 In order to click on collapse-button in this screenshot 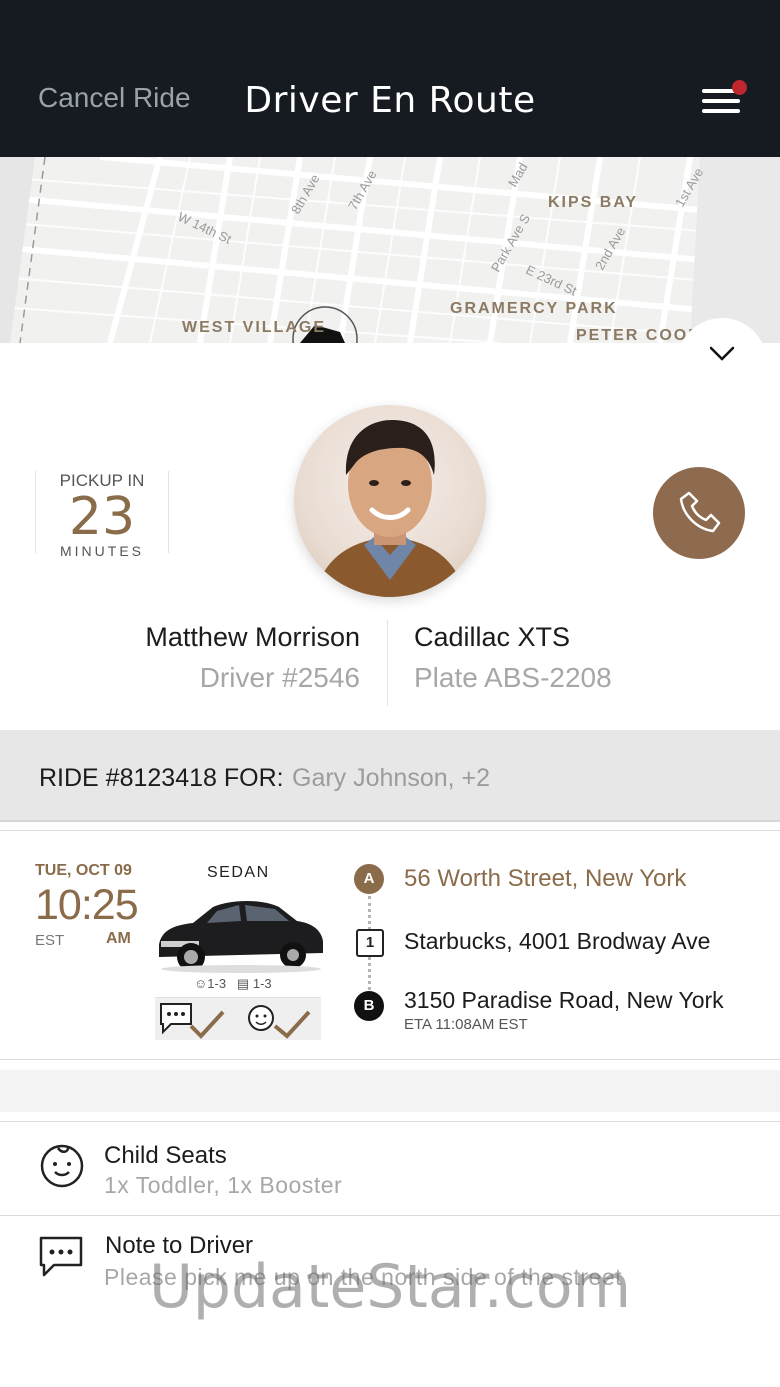, I will do `click(722, 363)`.